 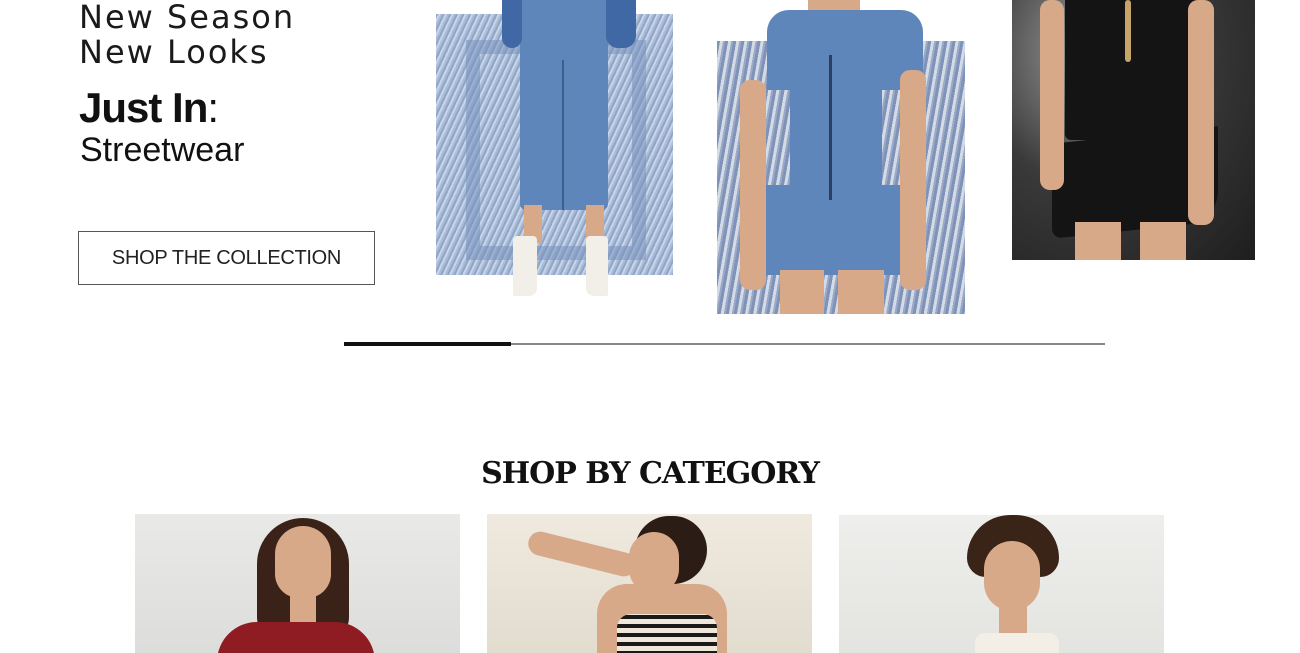 I want to click on dress-slit, so click(x=563, y=135).